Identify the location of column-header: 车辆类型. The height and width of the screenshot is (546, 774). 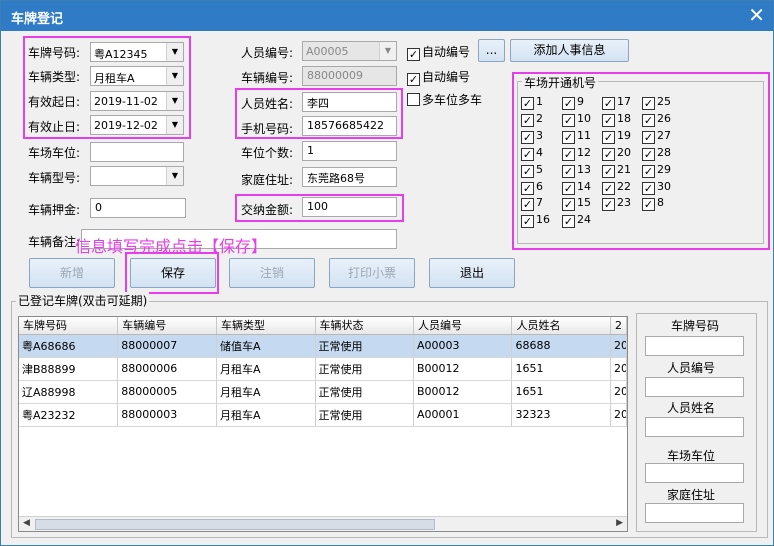
(266, 326).